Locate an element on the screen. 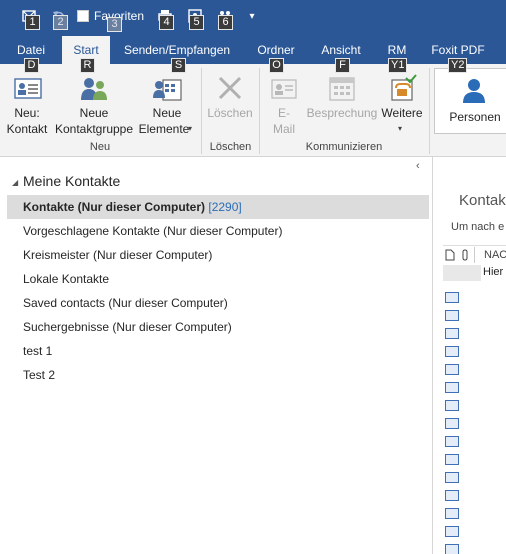  folder-name: Kontakte (Nur dieser Computer) is located at coordinates (114, 207).